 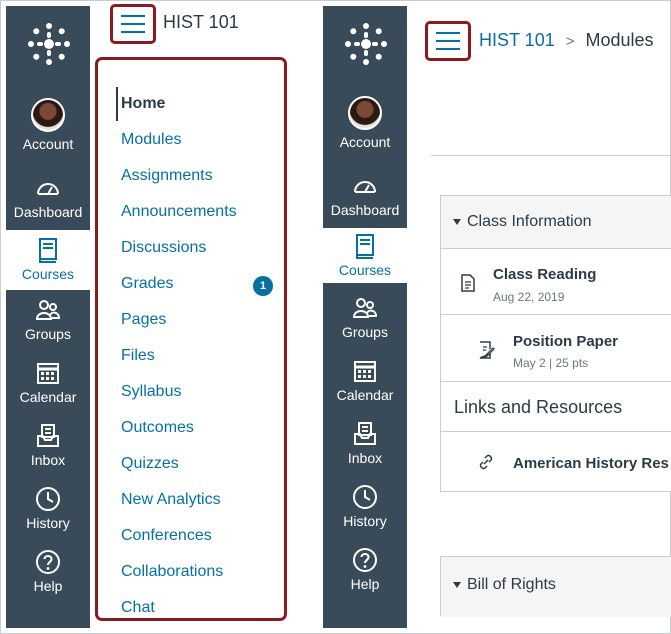 I want to click on module-item-meta: May 2 | 25 pts, so click(x=551, y=363).